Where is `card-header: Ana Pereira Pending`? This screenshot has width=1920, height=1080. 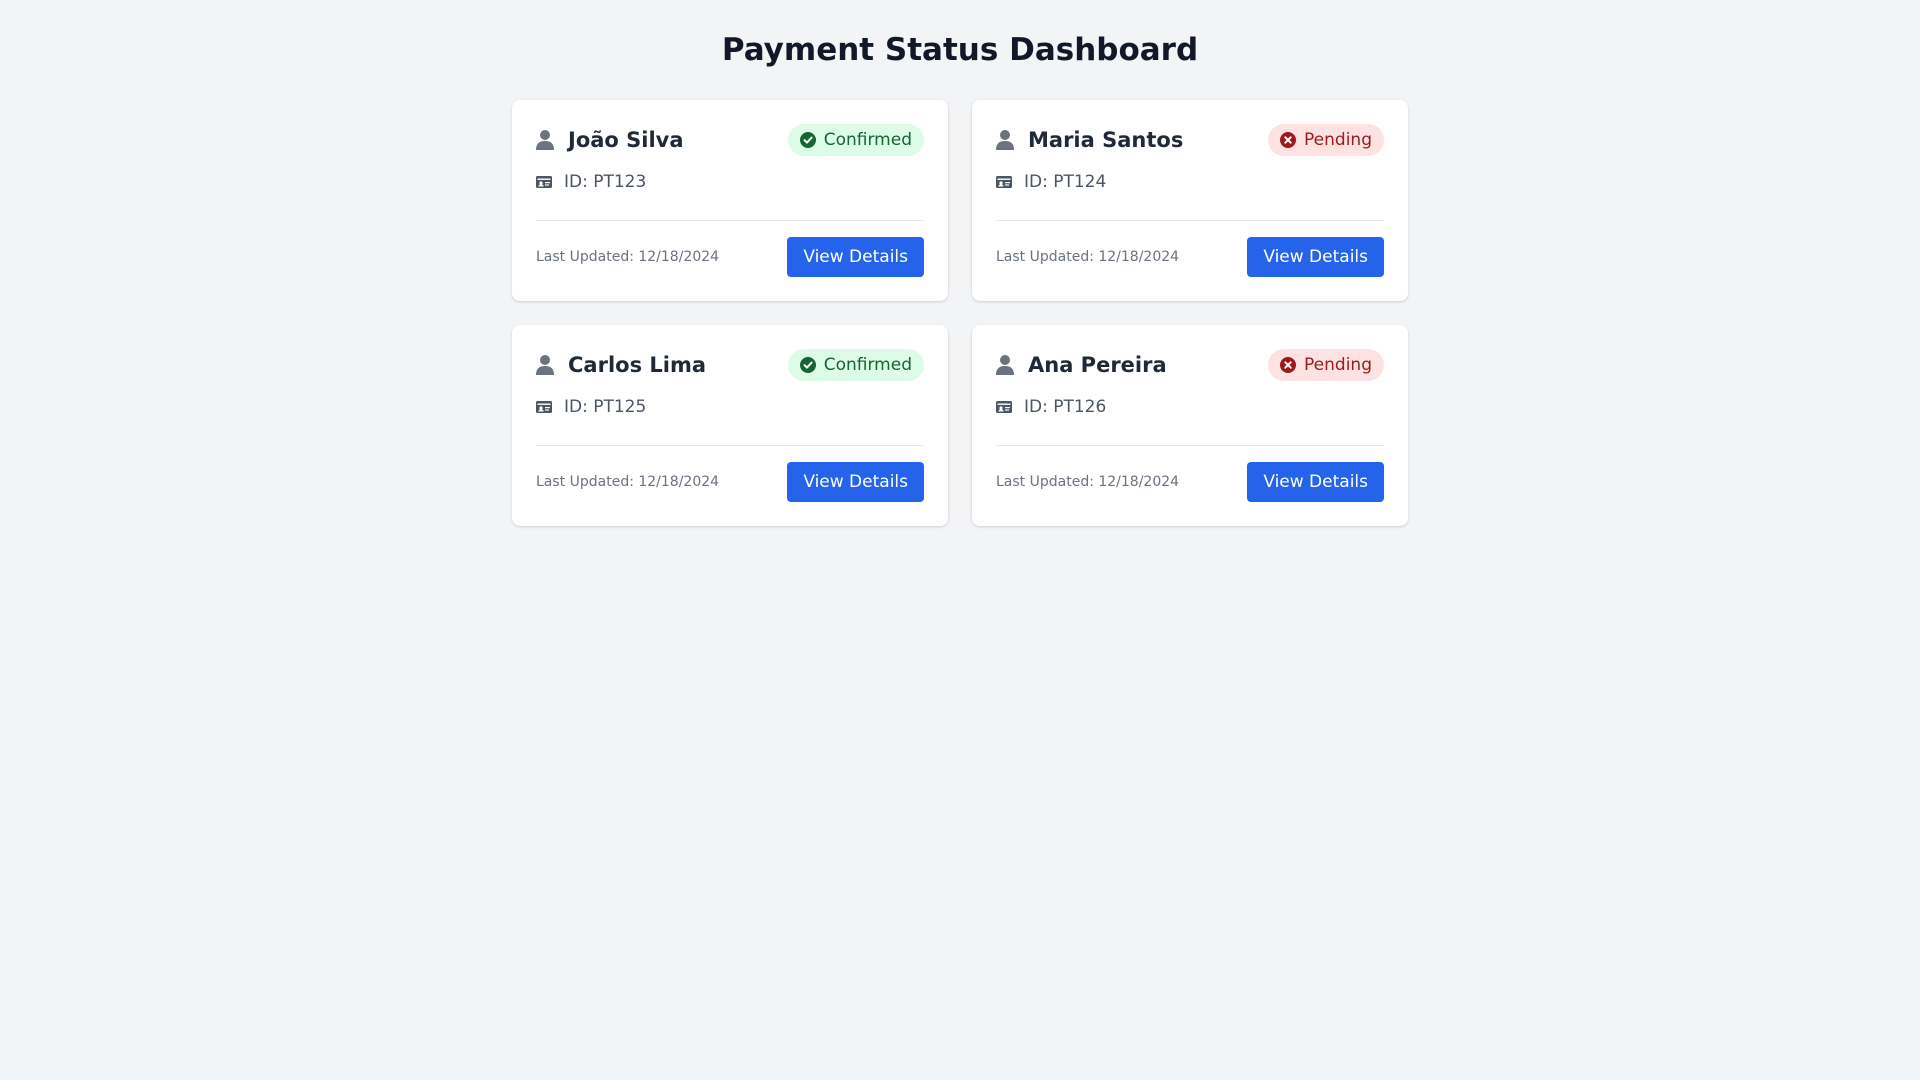
card-header: Ana Pereira Pending is located at coordinates (1190, 365).